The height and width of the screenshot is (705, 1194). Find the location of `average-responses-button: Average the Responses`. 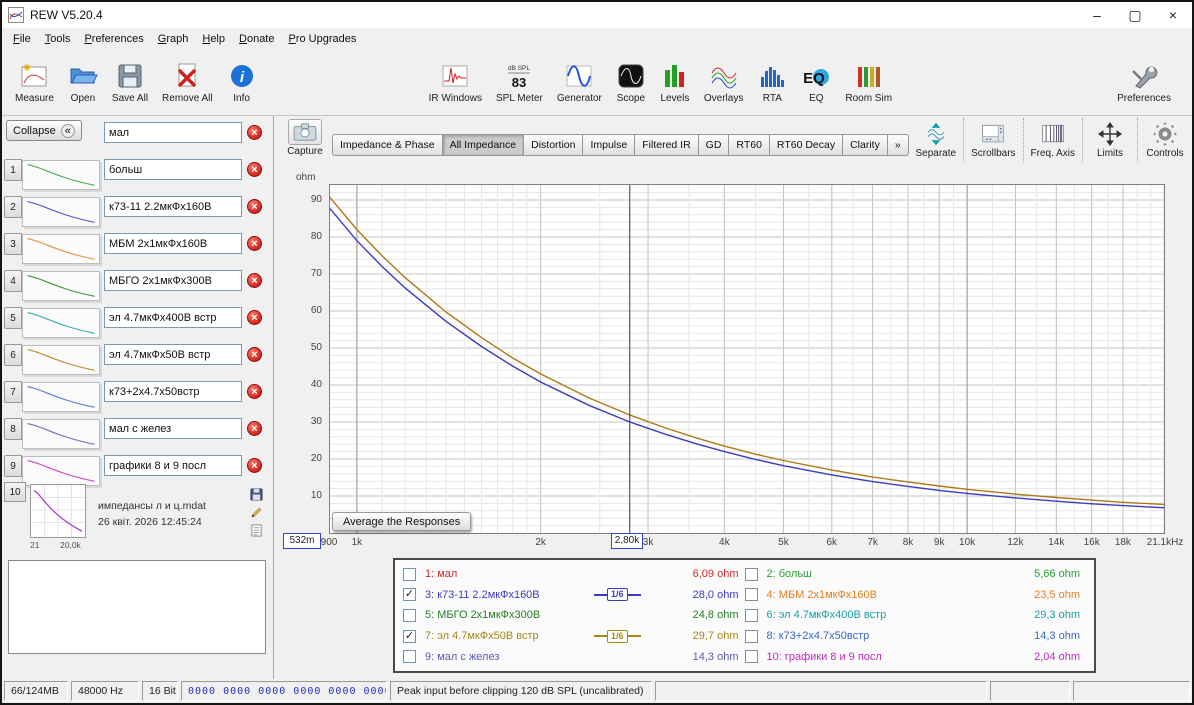

average-responses-button: Average the Responses is located at coordinates (402, 521).